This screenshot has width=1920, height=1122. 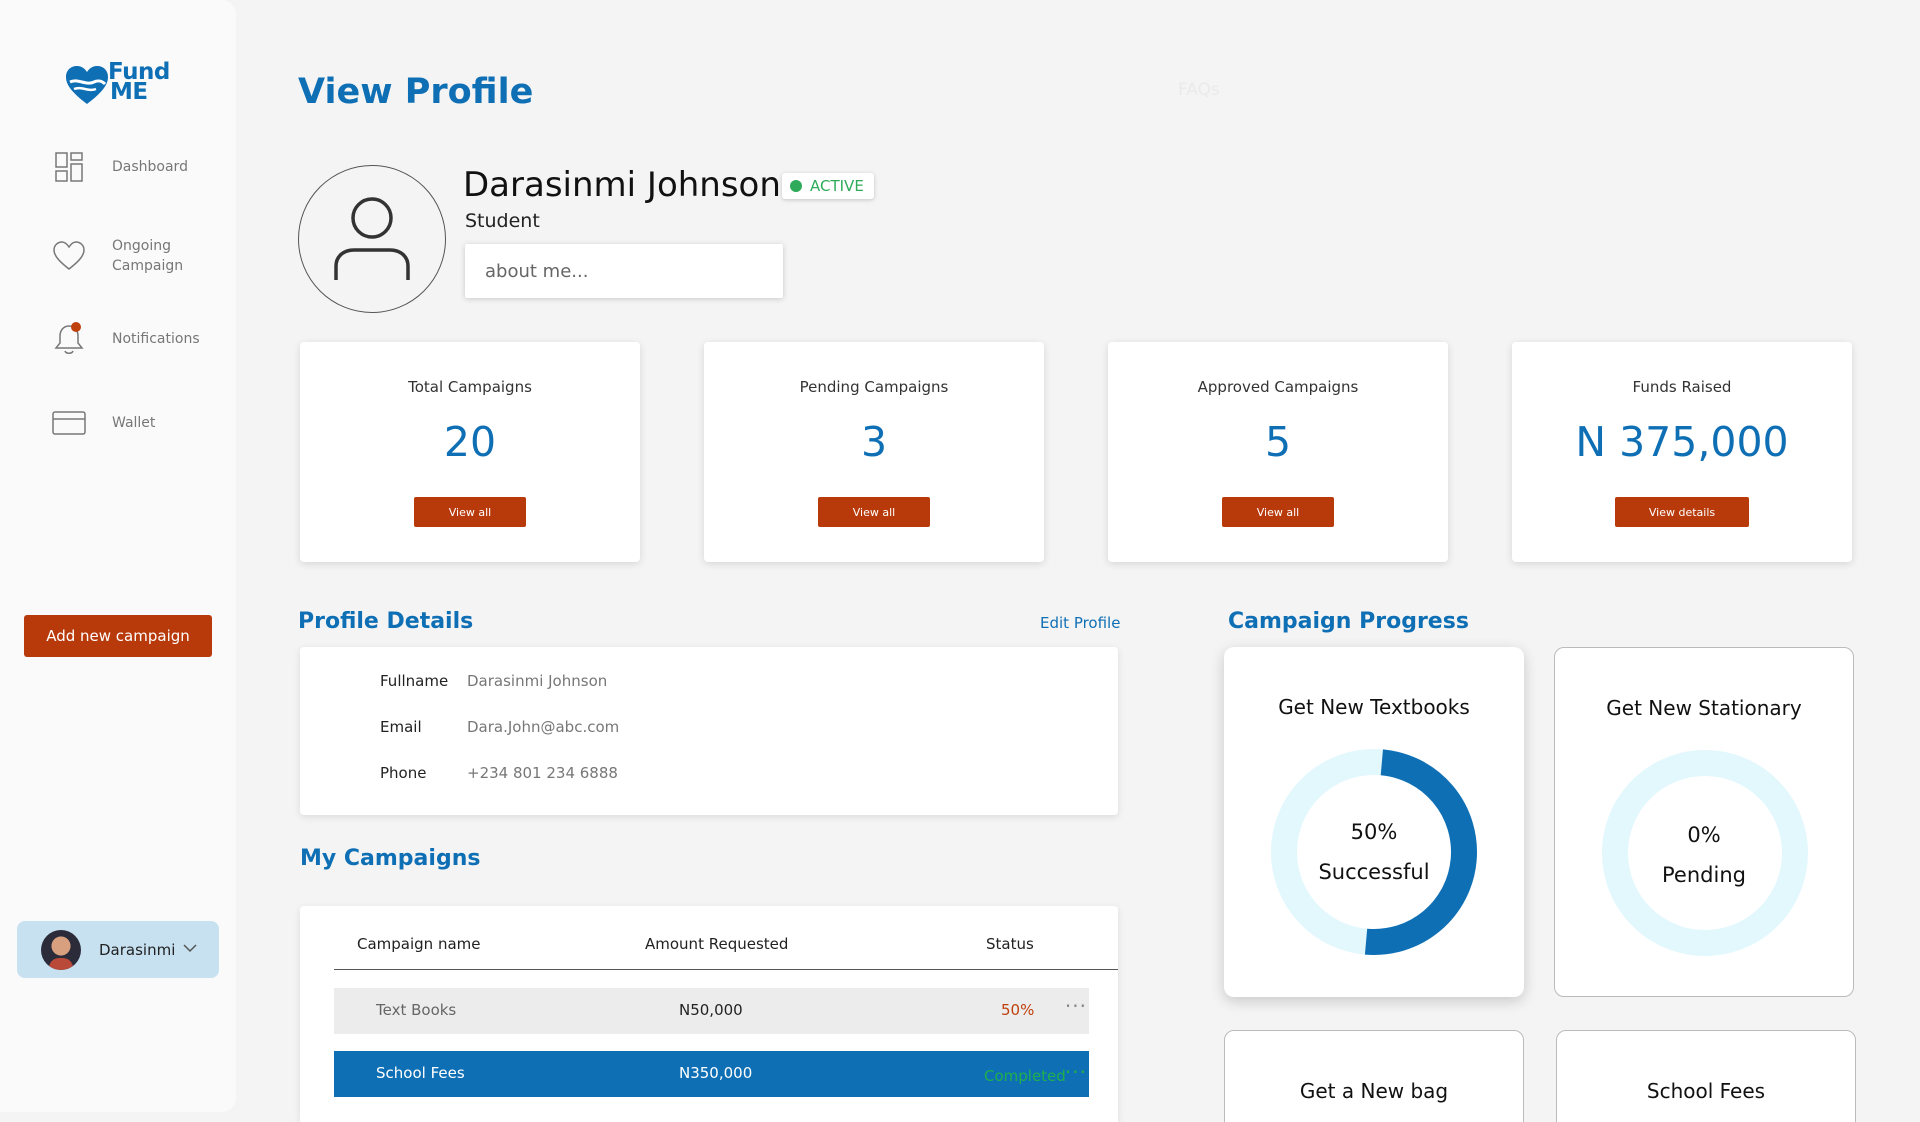 What do you see at coordinates (470, 442) in the screenshot?
I see `stat-value: 20` at bounding box center [470, 442].